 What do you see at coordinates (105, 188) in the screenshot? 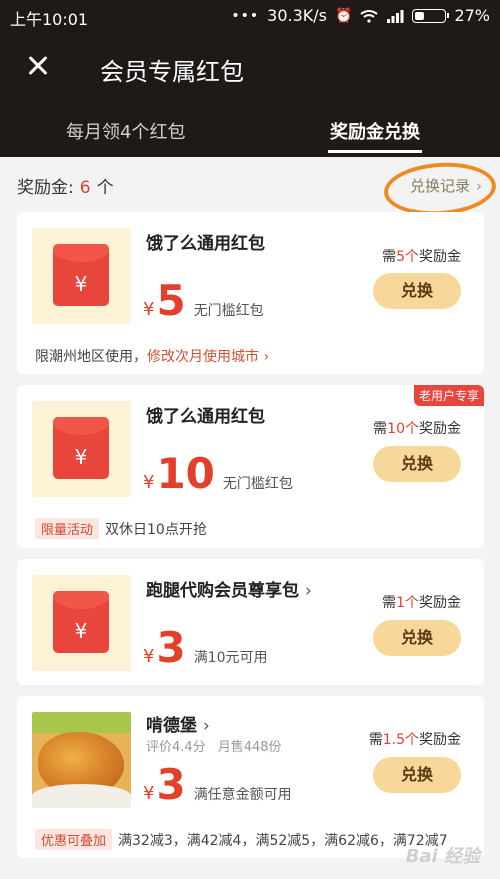
I see `reward-balance-unit: 个` at bounding box center [105, 188].